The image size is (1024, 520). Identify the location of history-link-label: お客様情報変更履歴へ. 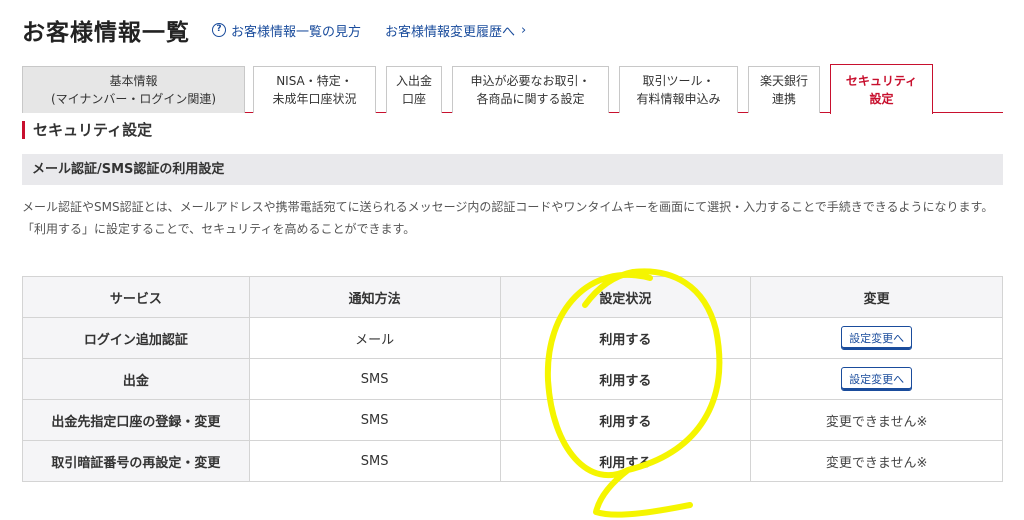
(450, 32).